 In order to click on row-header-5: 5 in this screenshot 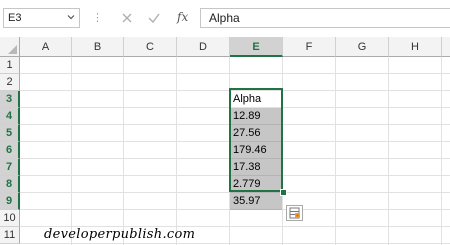, I will do `click(10, 133)`.